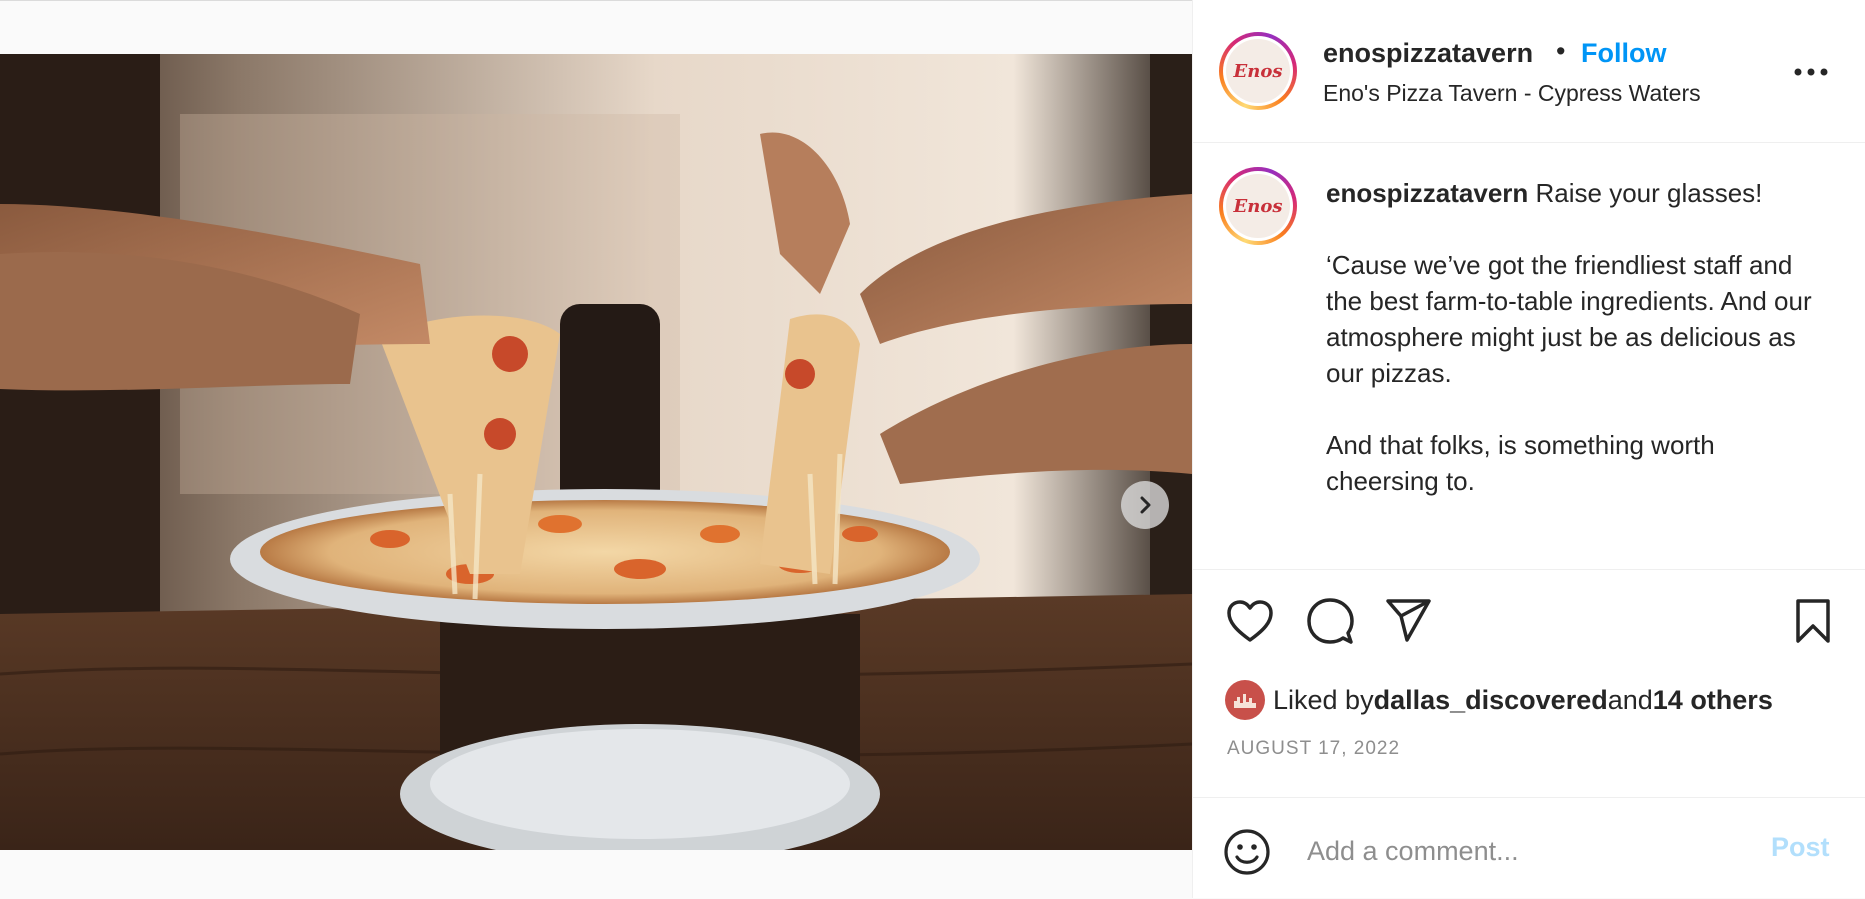 The width and height of the screenshot is (1865, 899). I want to click on likes-summary: Liked by dallas_discovered and 14 others, so click(1499, 700).